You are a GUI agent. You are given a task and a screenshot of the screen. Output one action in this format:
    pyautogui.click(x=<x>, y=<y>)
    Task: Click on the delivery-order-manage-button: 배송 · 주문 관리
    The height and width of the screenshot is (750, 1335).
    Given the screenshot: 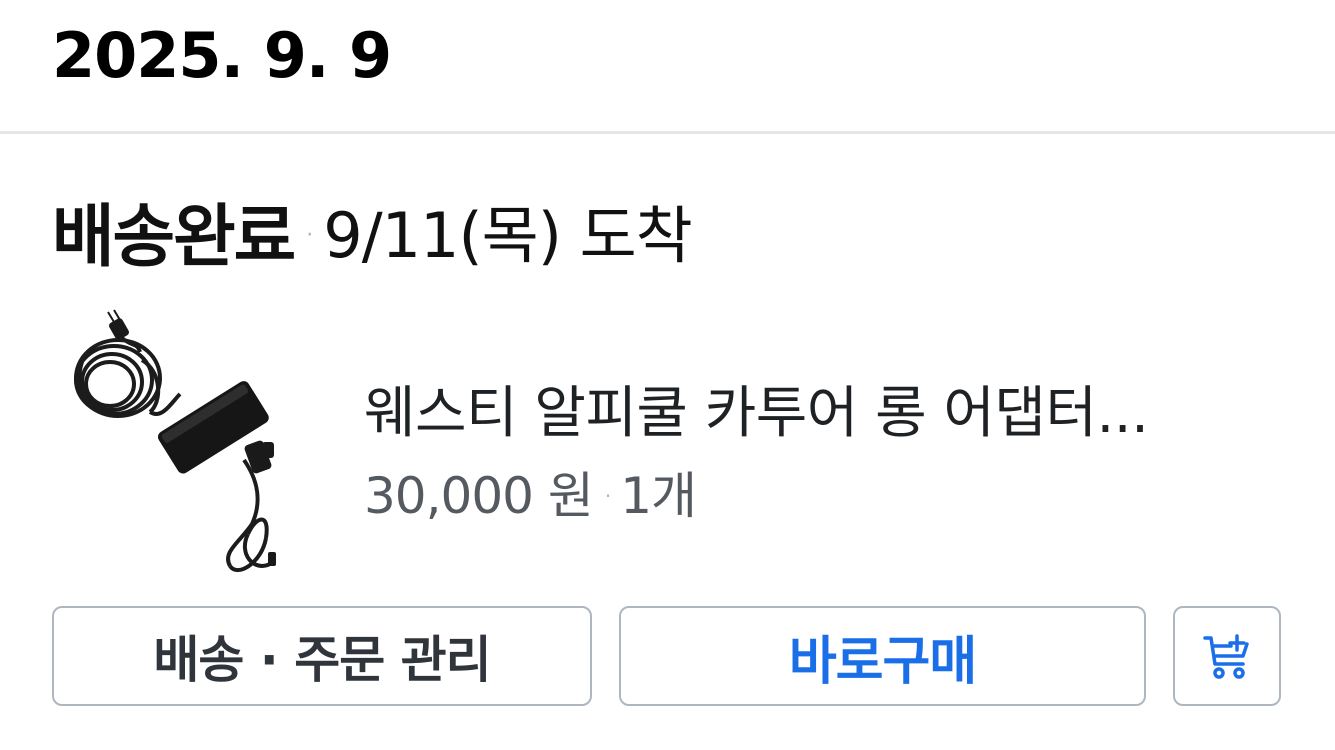 What is the action you would take?
    pyautogui.click(x=322, y=656)
    